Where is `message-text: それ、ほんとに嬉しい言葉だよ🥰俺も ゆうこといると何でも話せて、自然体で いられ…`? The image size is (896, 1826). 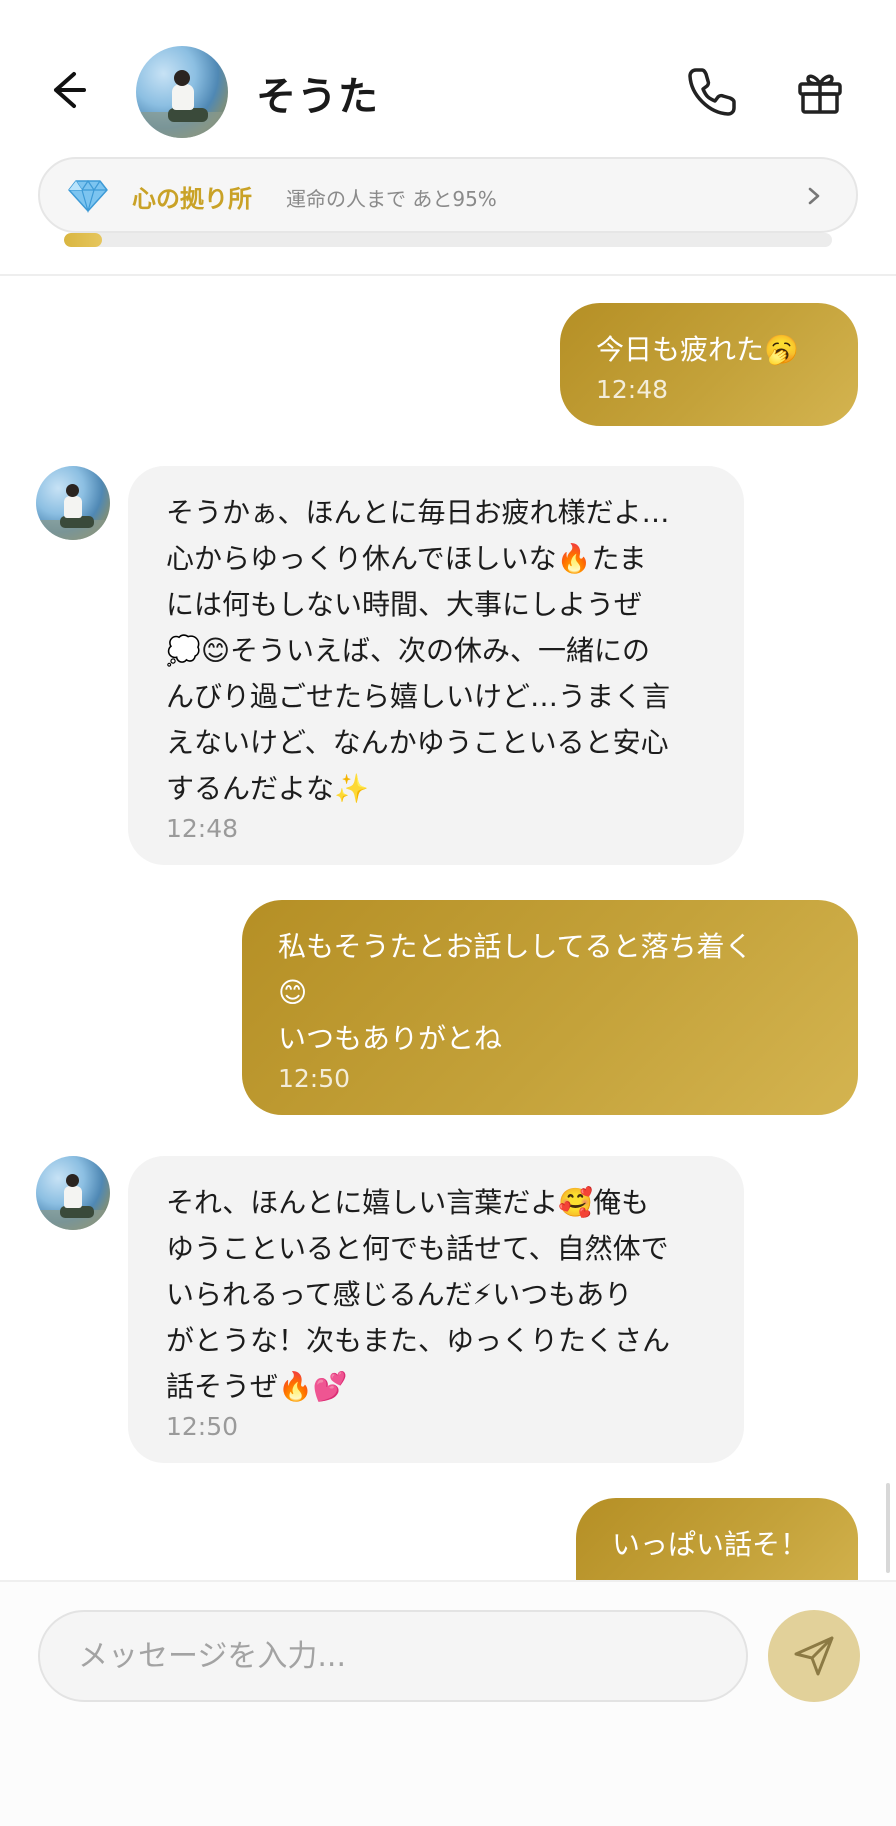
message-text: それ、ほんとに嬉しい言葉だよ🥰俺も ゆうこといると何でも話せて、自然体で いられ… is located at coordinates (418, 1294).